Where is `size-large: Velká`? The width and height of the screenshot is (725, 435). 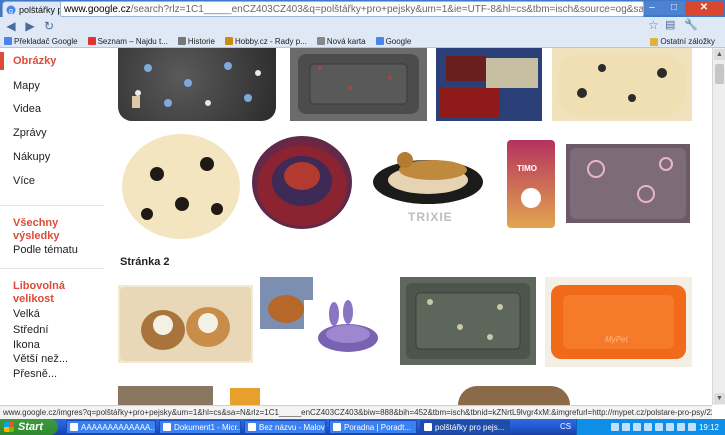 size-large: Velká is located at coordinates (26, 314).